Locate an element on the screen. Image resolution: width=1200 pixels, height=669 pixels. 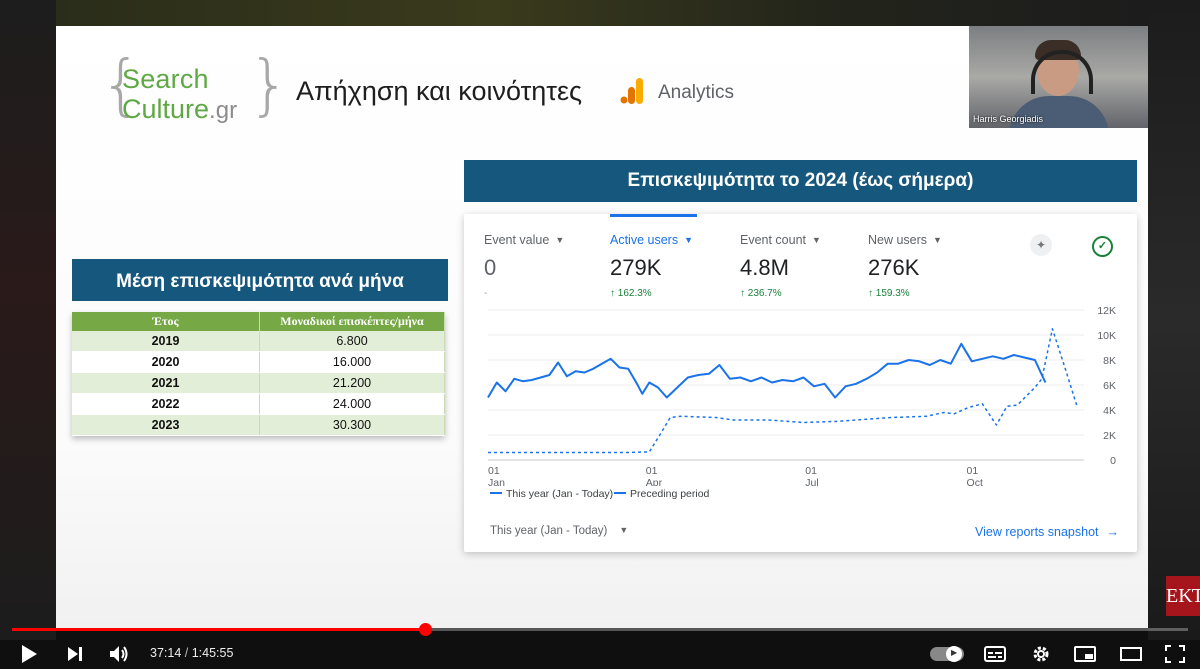
time-display: 37:14 / 1:45:55 is located at coordinates (191, 653).